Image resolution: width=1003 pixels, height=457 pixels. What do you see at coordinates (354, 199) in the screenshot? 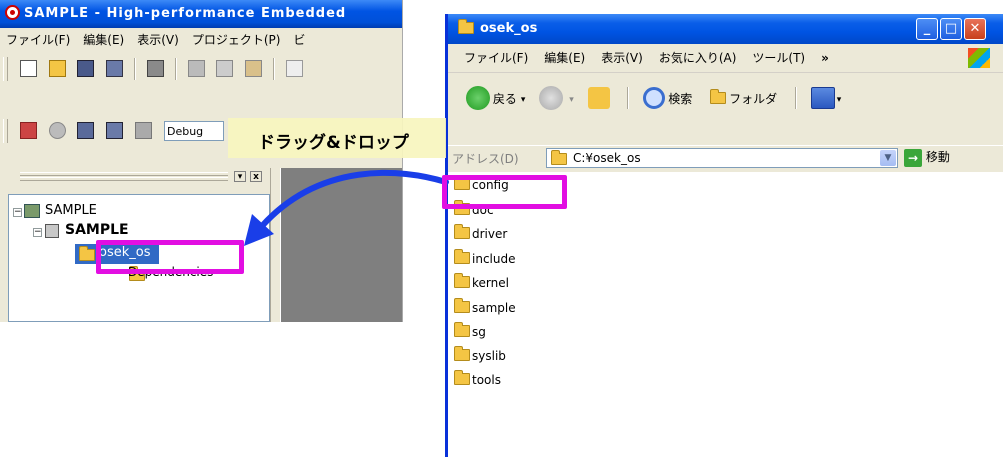
I see `drag-arrow-line` at bounding box center [354, 199].